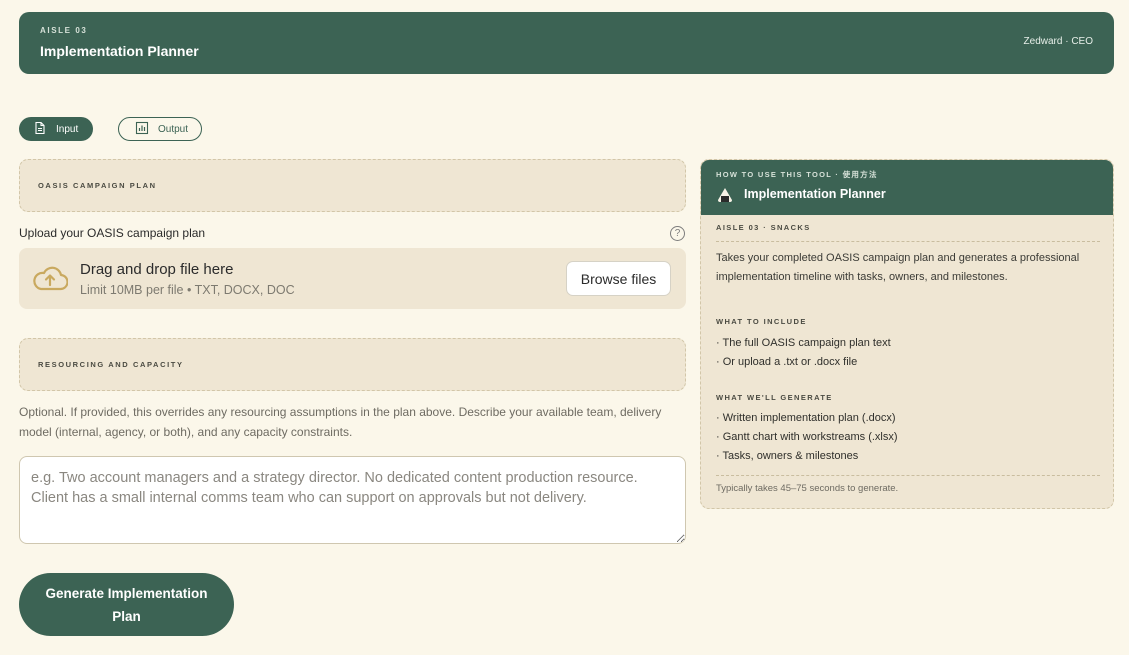  Describe the element at coordinates (806, 418) in the screenshot. I see `generate-item: · Written implementation plan (.docx)` at that location.